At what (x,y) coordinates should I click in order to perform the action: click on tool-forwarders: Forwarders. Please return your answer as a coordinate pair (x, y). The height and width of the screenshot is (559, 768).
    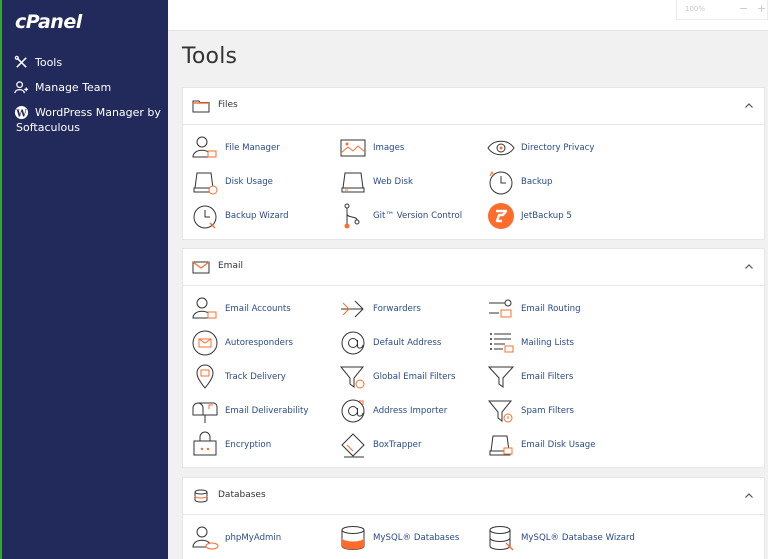
    Looking at the image, I should click on (380, 309).